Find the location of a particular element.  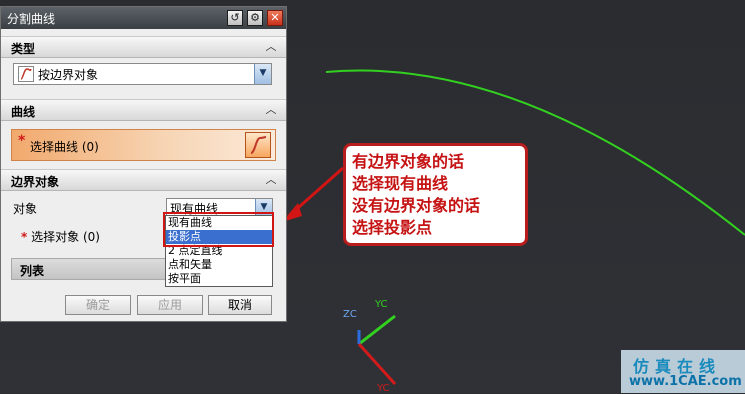

type-section-header: 类型 ︿ is located at coordinates (143, 47).